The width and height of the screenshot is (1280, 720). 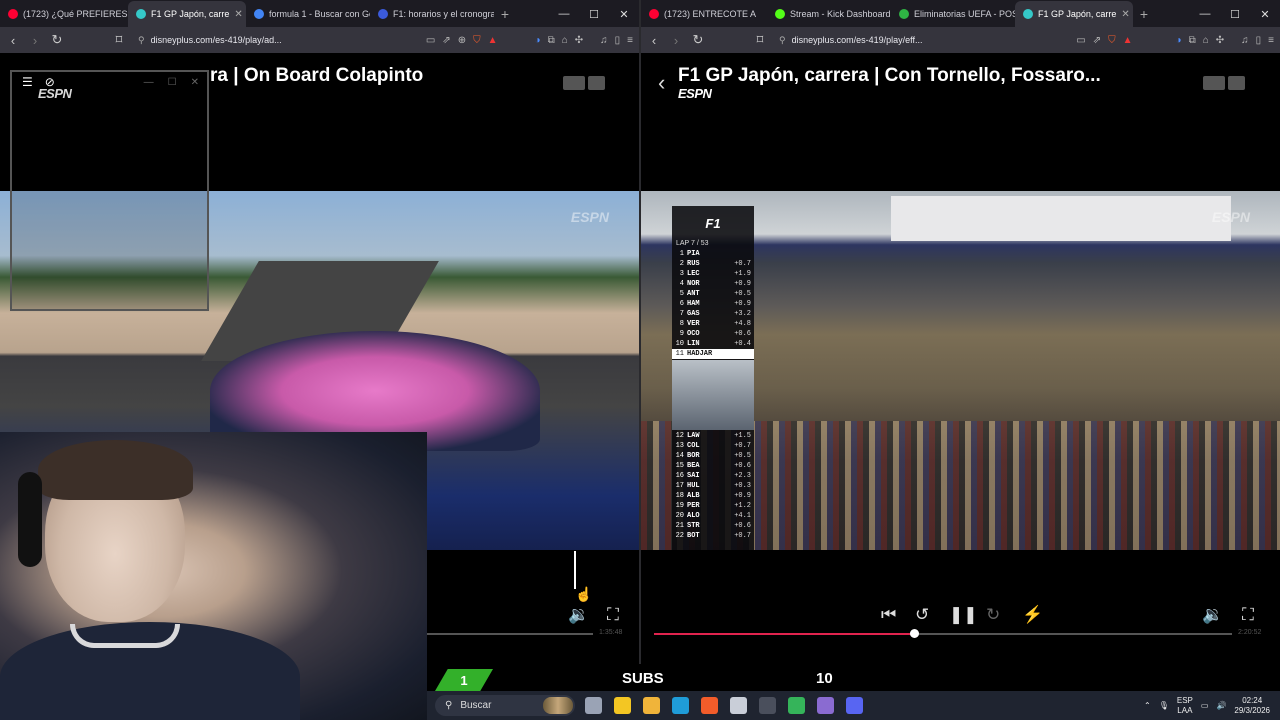 I want to click on right-tab-3: F1 GP Japón, carre ✕, so click(x=1074, y=14).